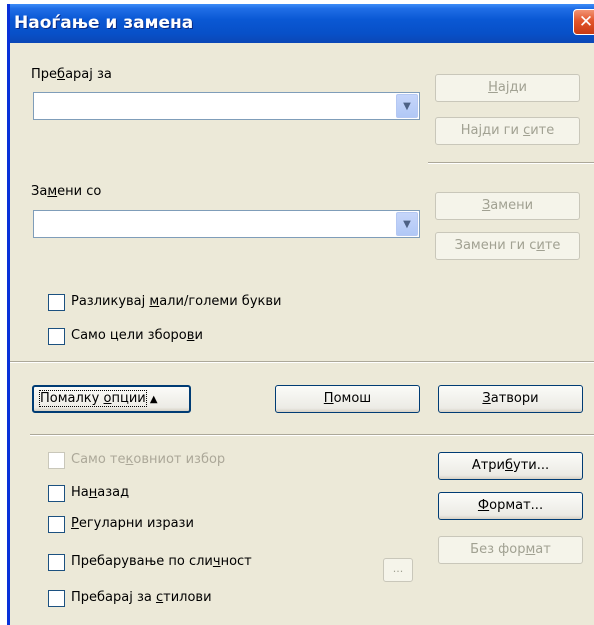 This screenshot has height=625, width=594. I want to click on replace-dropdown-button: ▼, so click(407, 224).